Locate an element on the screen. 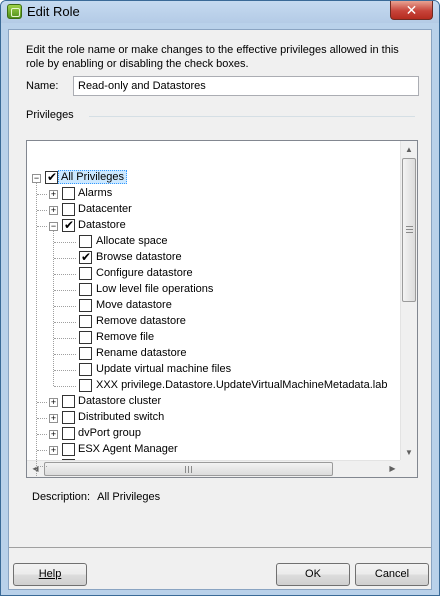 The height and width of the screenshot is (596, 440). privilege-label: Update virtual machine files is located at coordinates (163, 369).